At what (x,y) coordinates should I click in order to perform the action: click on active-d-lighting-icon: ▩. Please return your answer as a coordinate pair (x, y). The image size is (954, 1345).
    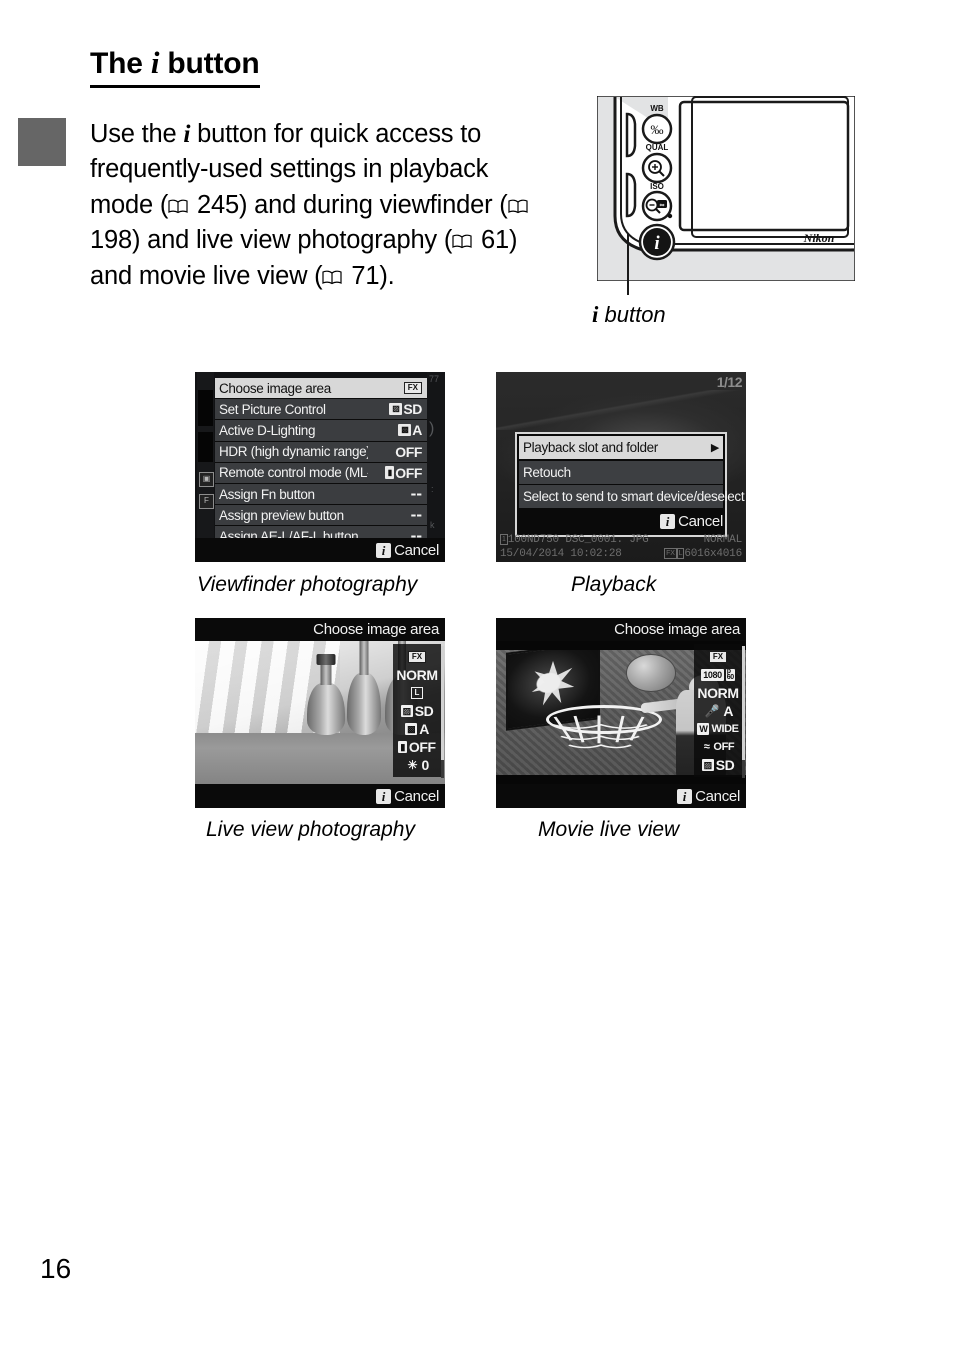
    Looking at the image, I should click on (405, 430).